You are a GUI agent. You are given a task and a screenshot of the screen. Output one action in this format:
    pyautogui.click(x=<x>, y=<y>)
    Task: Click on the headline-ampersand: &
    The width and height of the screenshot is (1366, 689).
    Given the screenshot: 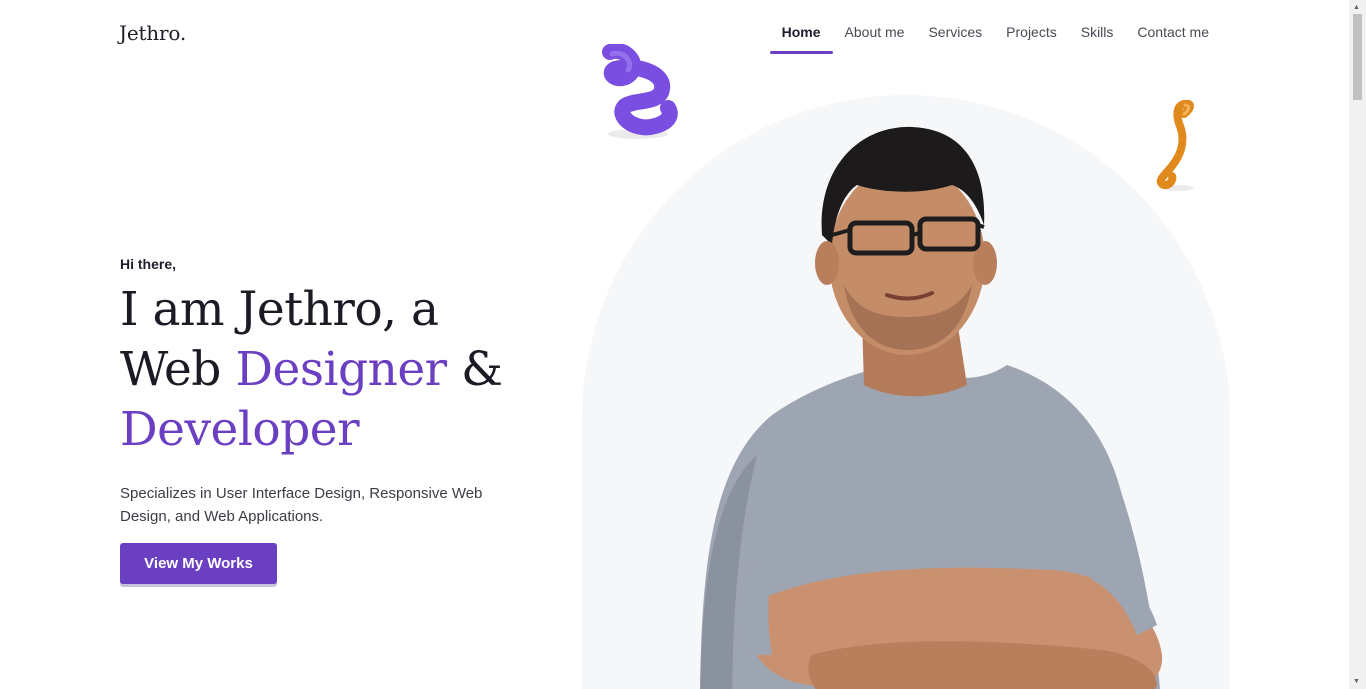 What is the action you would take?
    pyautogui.click(x=474, y=369)
    